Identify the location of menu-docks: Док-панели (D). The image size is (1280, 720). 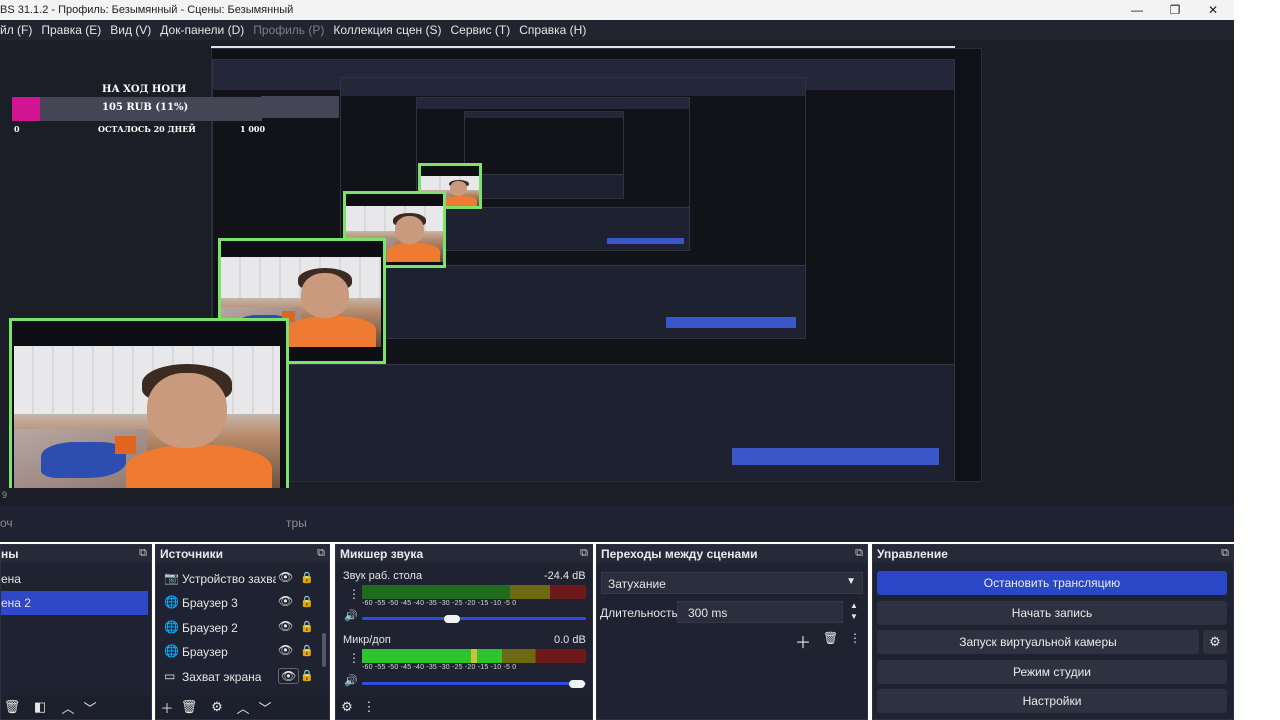
(202, 30).